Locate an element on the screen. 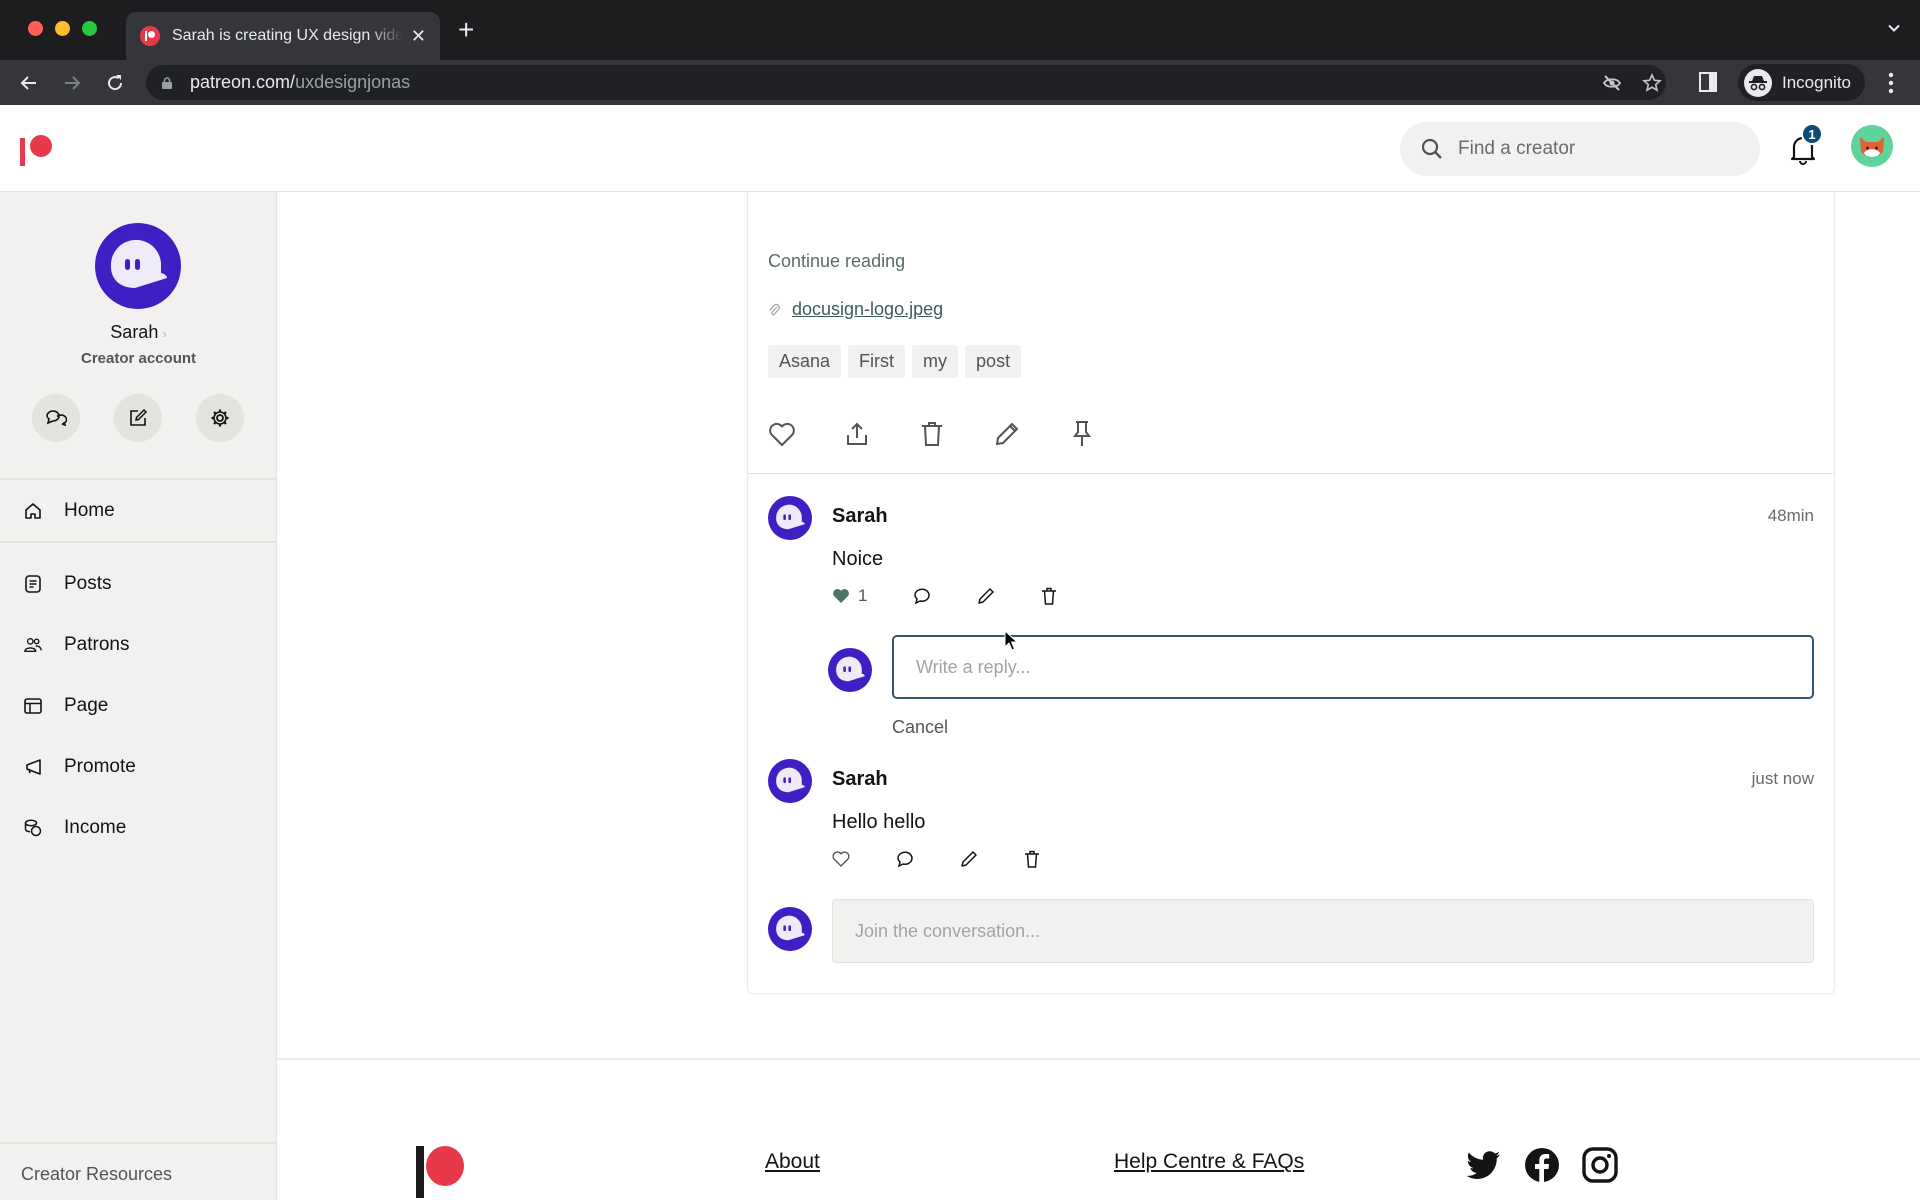  chevron-right-icon: › is located at coordinates (164, 333).